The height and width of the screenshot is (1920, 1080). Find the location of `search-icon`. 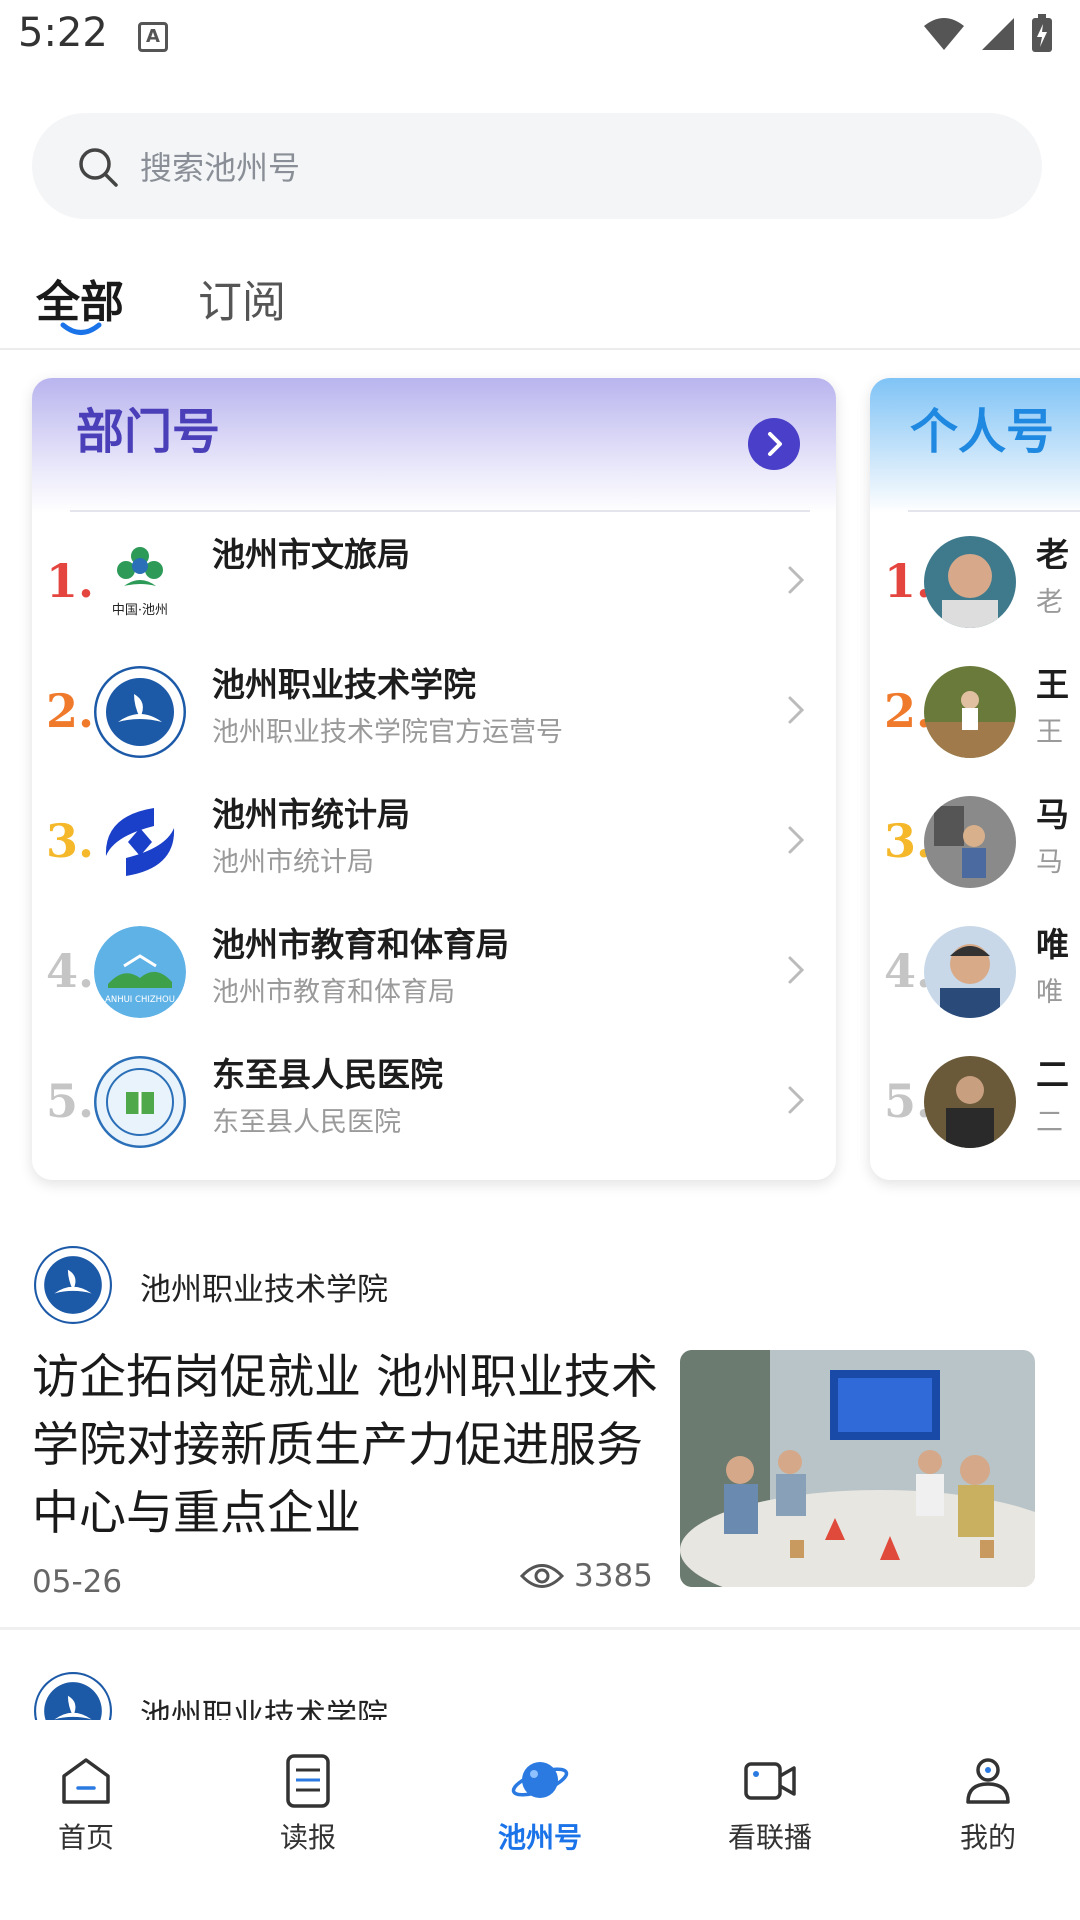

search-icon is located at coordinates (98, 167).